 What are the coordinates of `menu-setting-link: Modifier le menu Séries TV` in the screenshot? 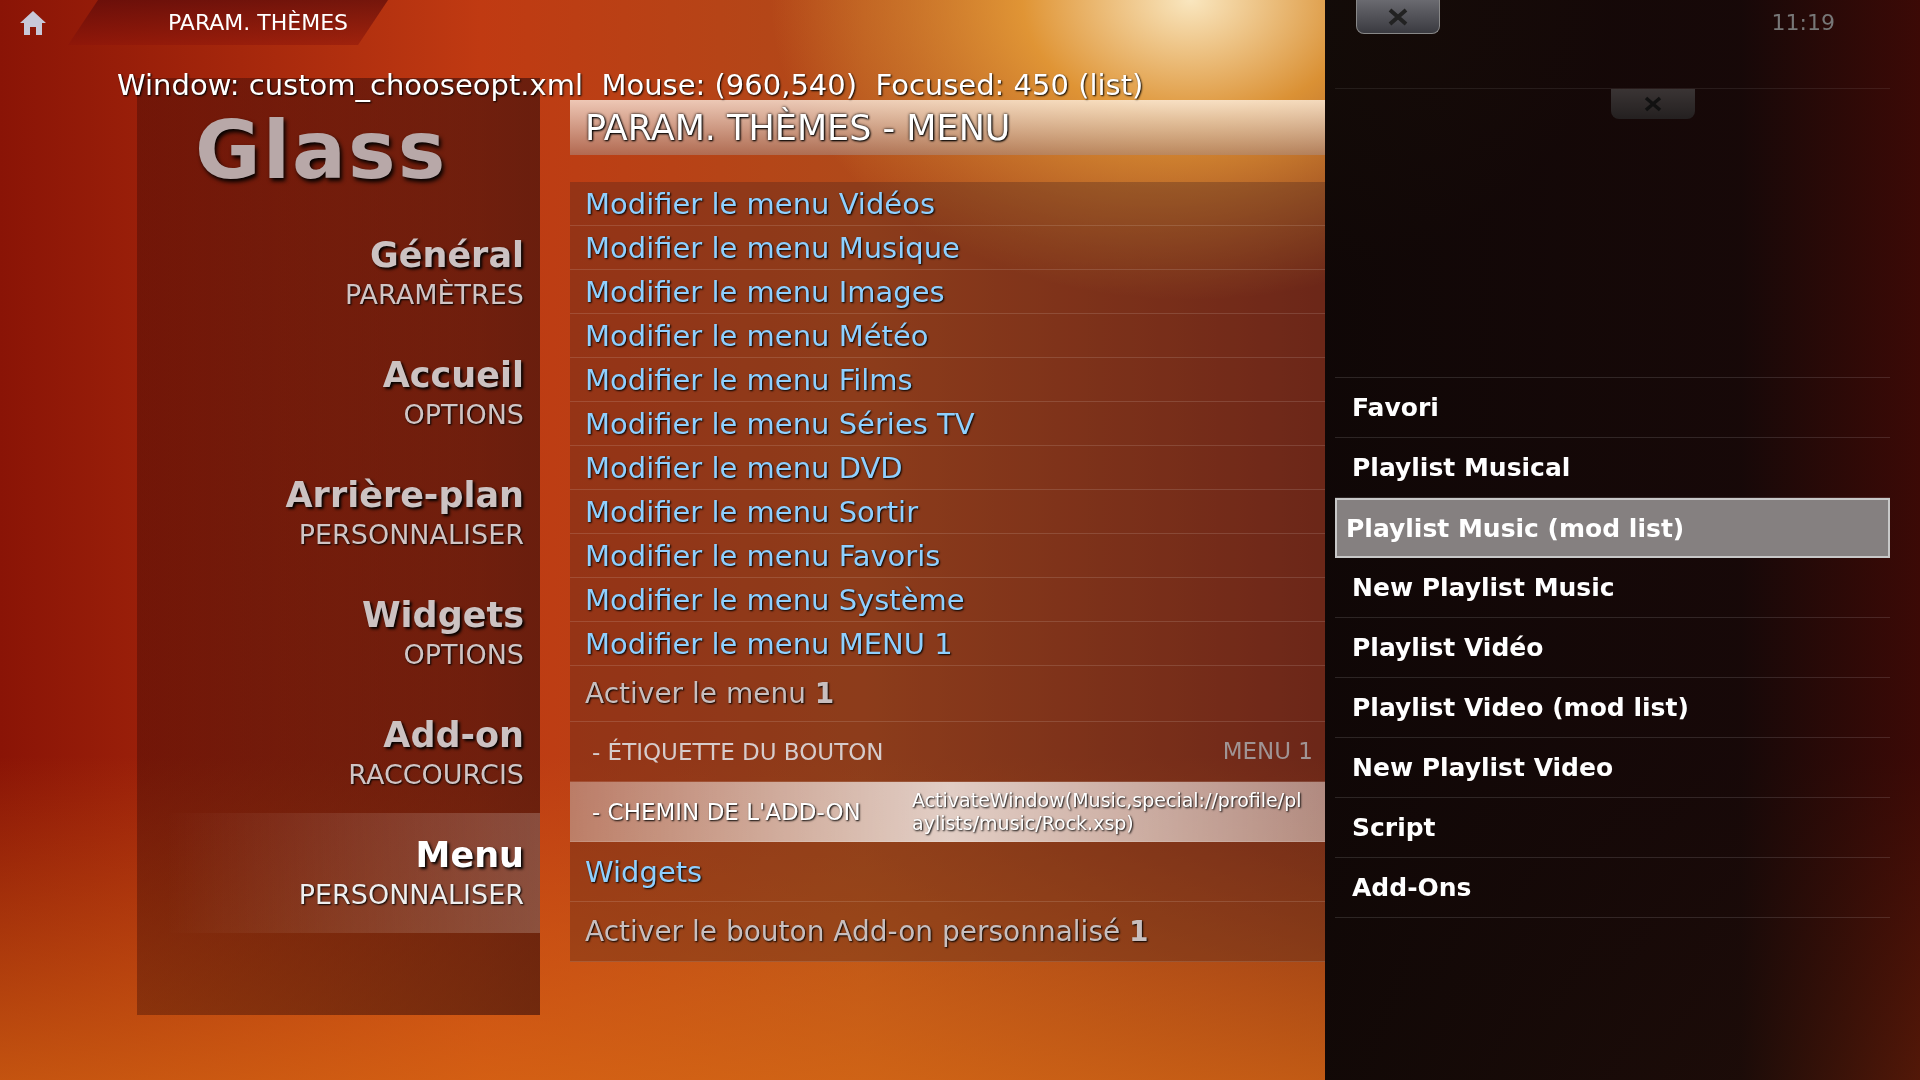 It's located at (947, 424).